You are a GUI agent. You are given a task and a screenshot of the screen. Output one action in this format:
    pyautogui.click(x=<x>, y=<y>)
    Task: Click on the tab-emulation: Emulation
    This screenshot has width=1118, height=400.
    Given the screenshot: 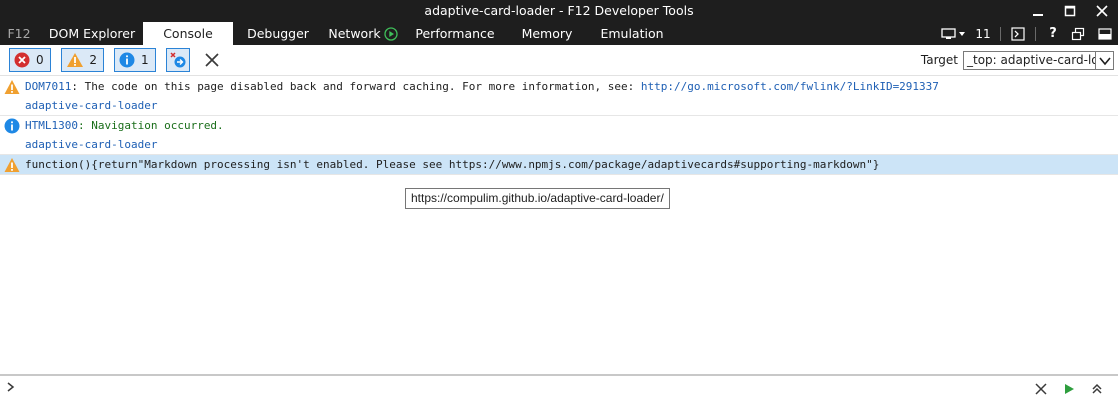 What is the action you would take?
    pyautogui.click(x=632, y=33)
    